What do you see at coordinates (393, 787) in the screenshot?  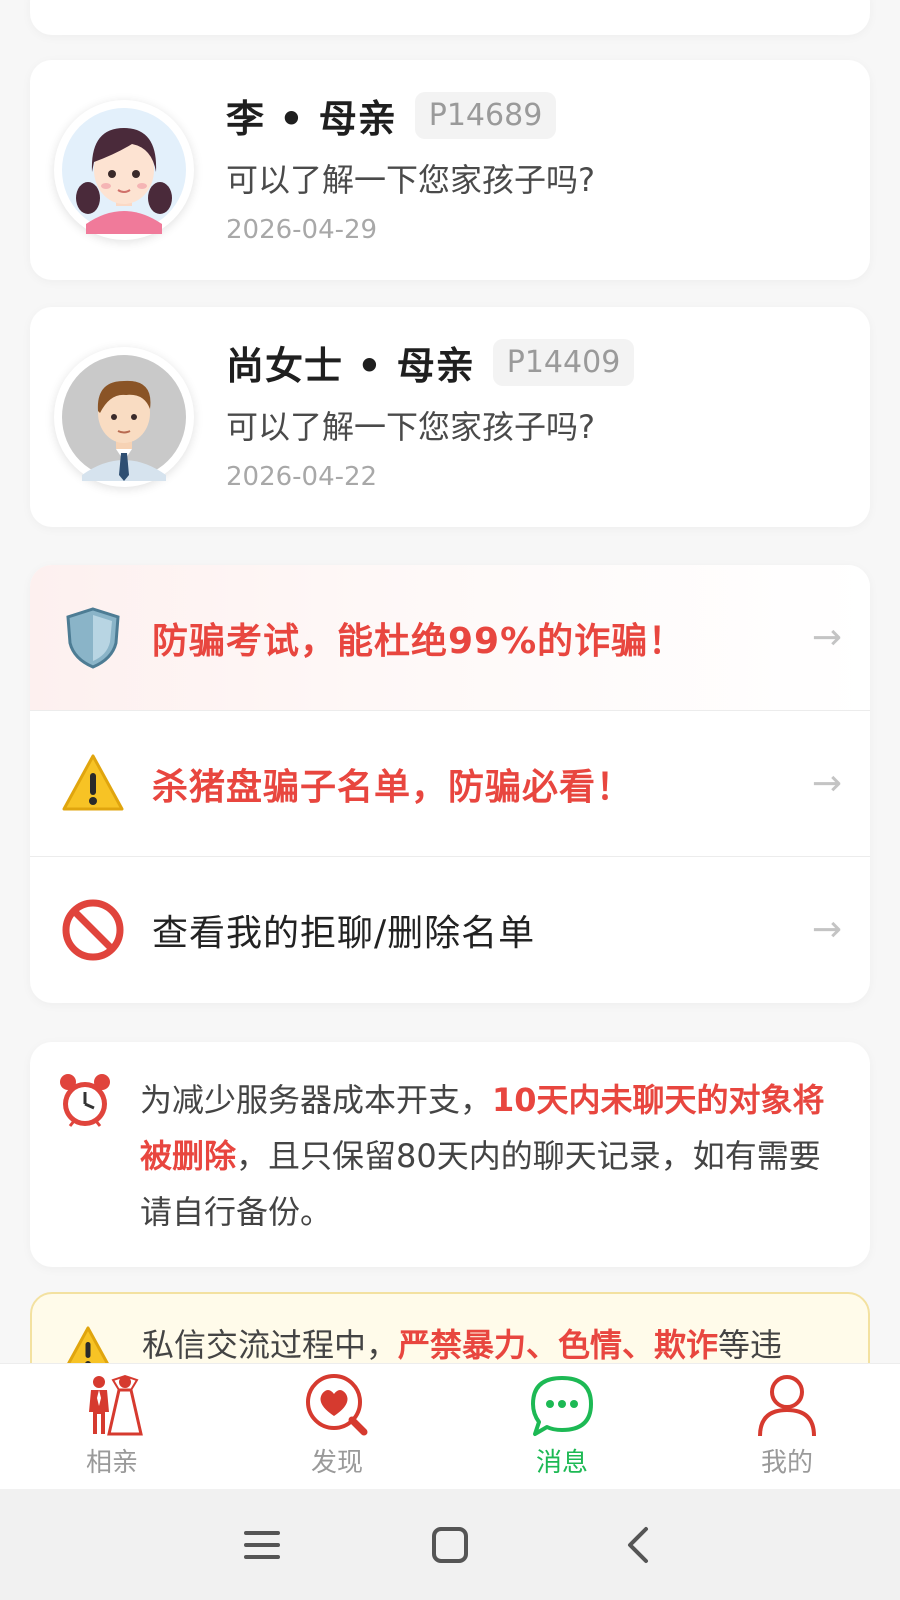 I see `link-label: 杀猪盘骗子名单，防骗必看！` at bounding box center [393, 787].